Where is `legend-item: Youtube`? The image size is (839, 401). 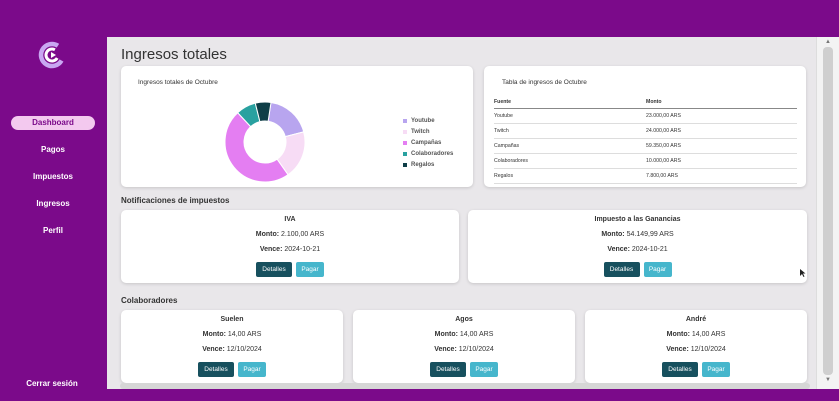 legend-item: Youtube is located at coordinates (428, 120).